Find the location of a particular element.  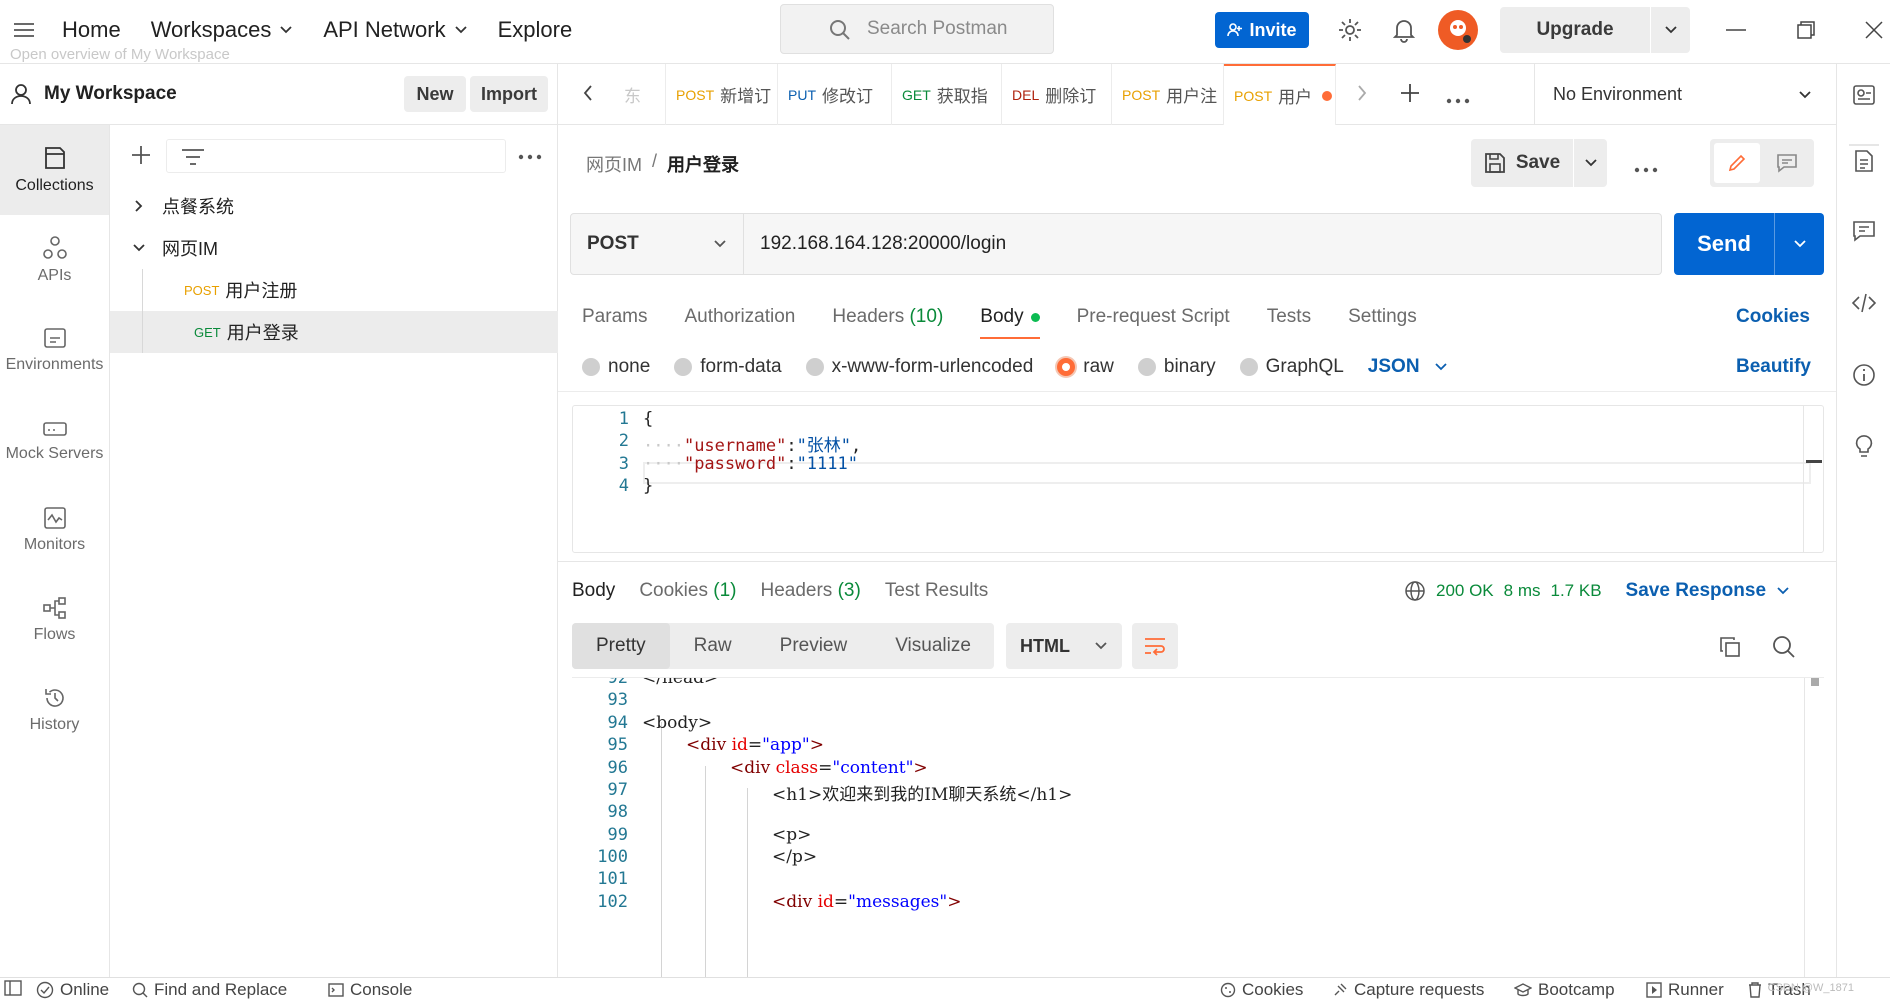

find-replace-button: Find and Replace is located at coordinates (209, 990).